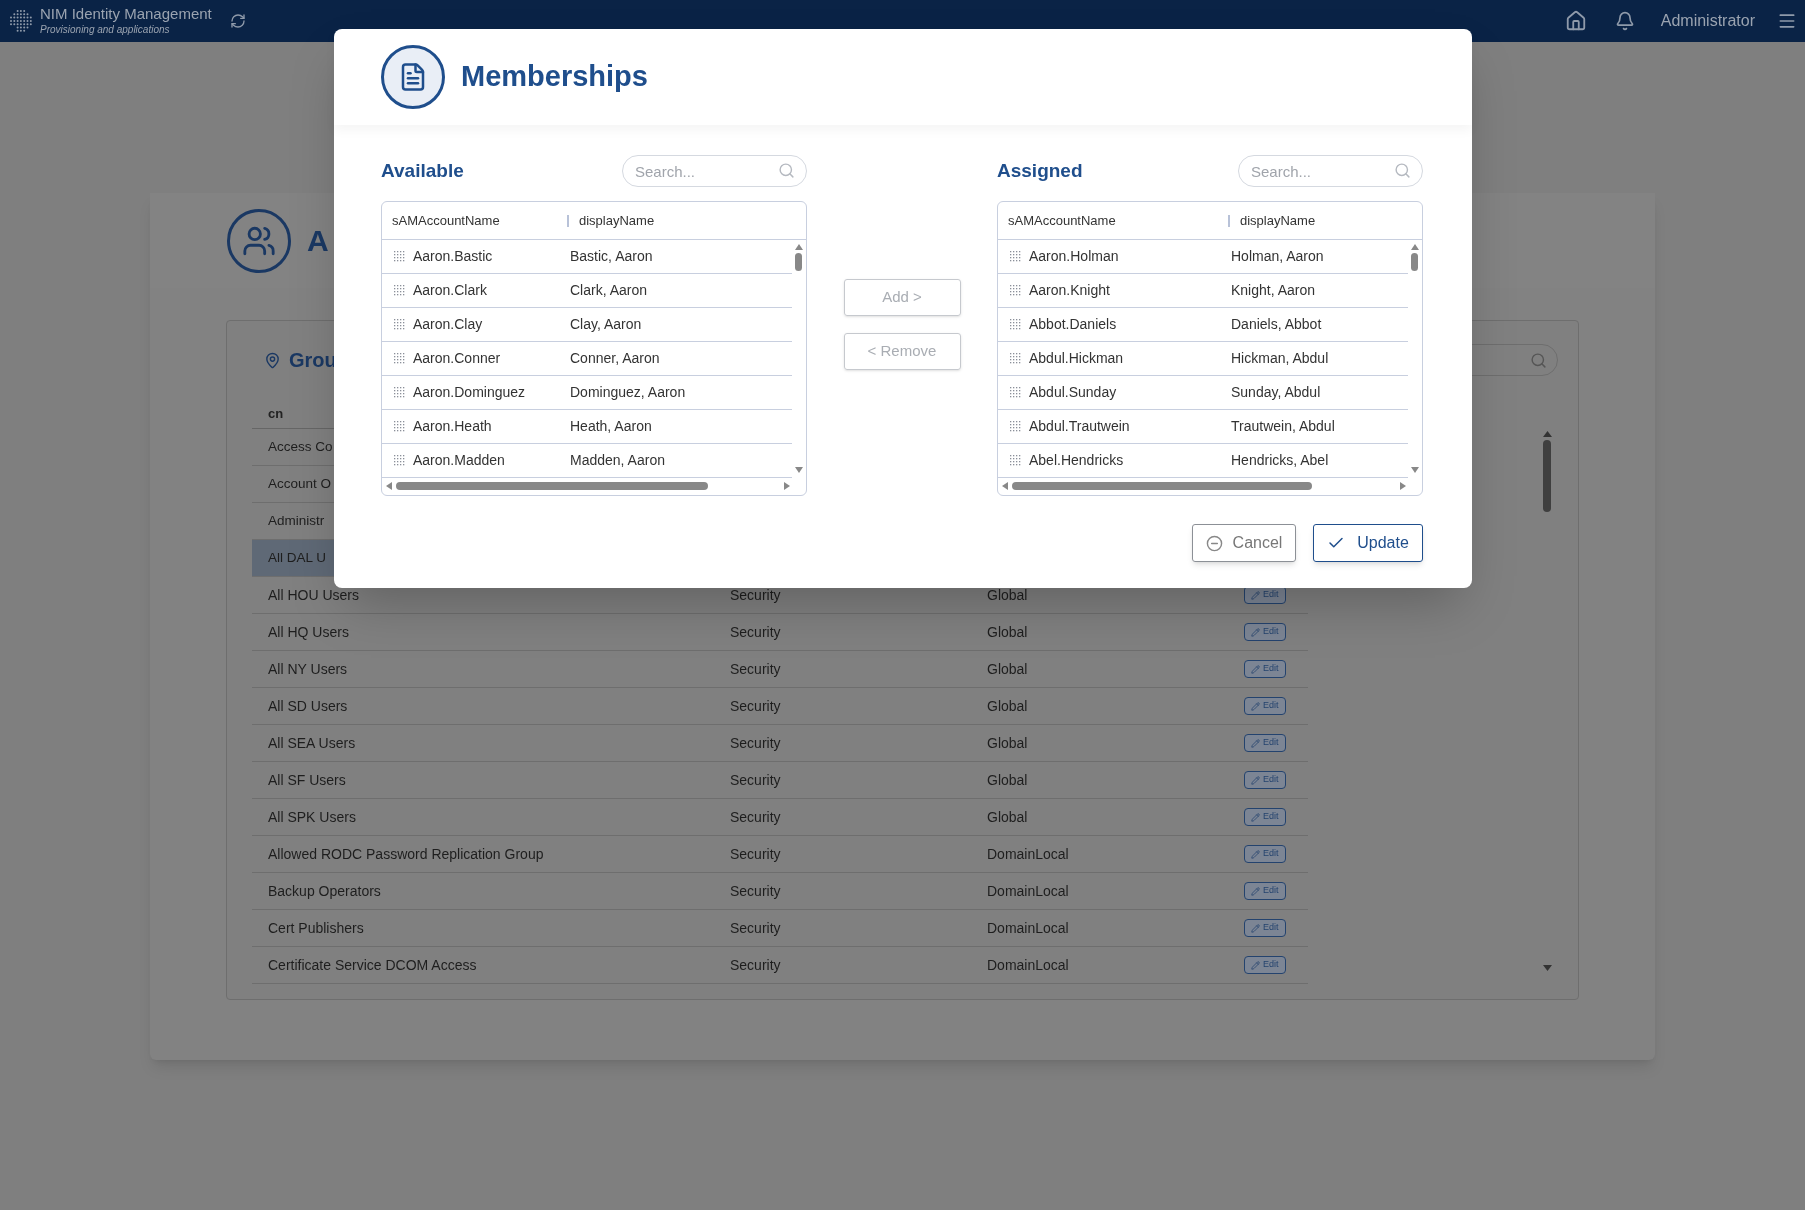 Image resolution: width=1805 pixels, height=1210 pixels. Describe the element at coordinates (1203, 325) in the screenshot. I see `member-row: Abbot.Daniels Daniels, Abbot` at that location.